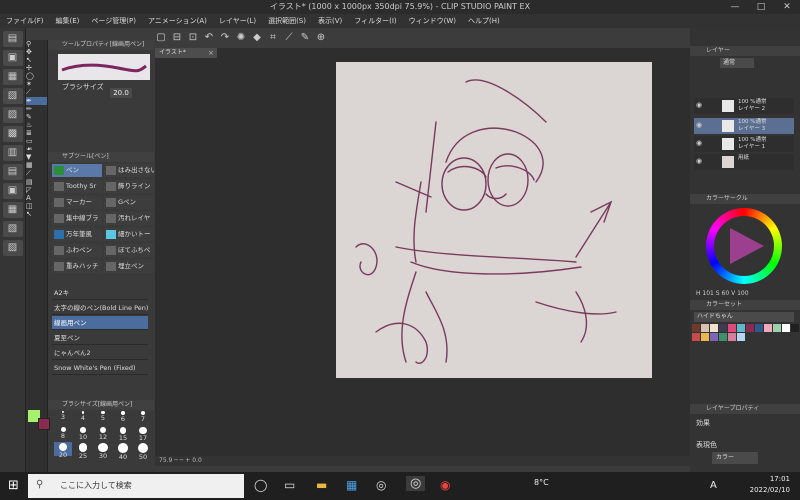 The image size is (800, 500). What do you see at coordinates (12, 96) in the screenshot?
I see `history-icon: ▧` at bounding box center [12, 96].